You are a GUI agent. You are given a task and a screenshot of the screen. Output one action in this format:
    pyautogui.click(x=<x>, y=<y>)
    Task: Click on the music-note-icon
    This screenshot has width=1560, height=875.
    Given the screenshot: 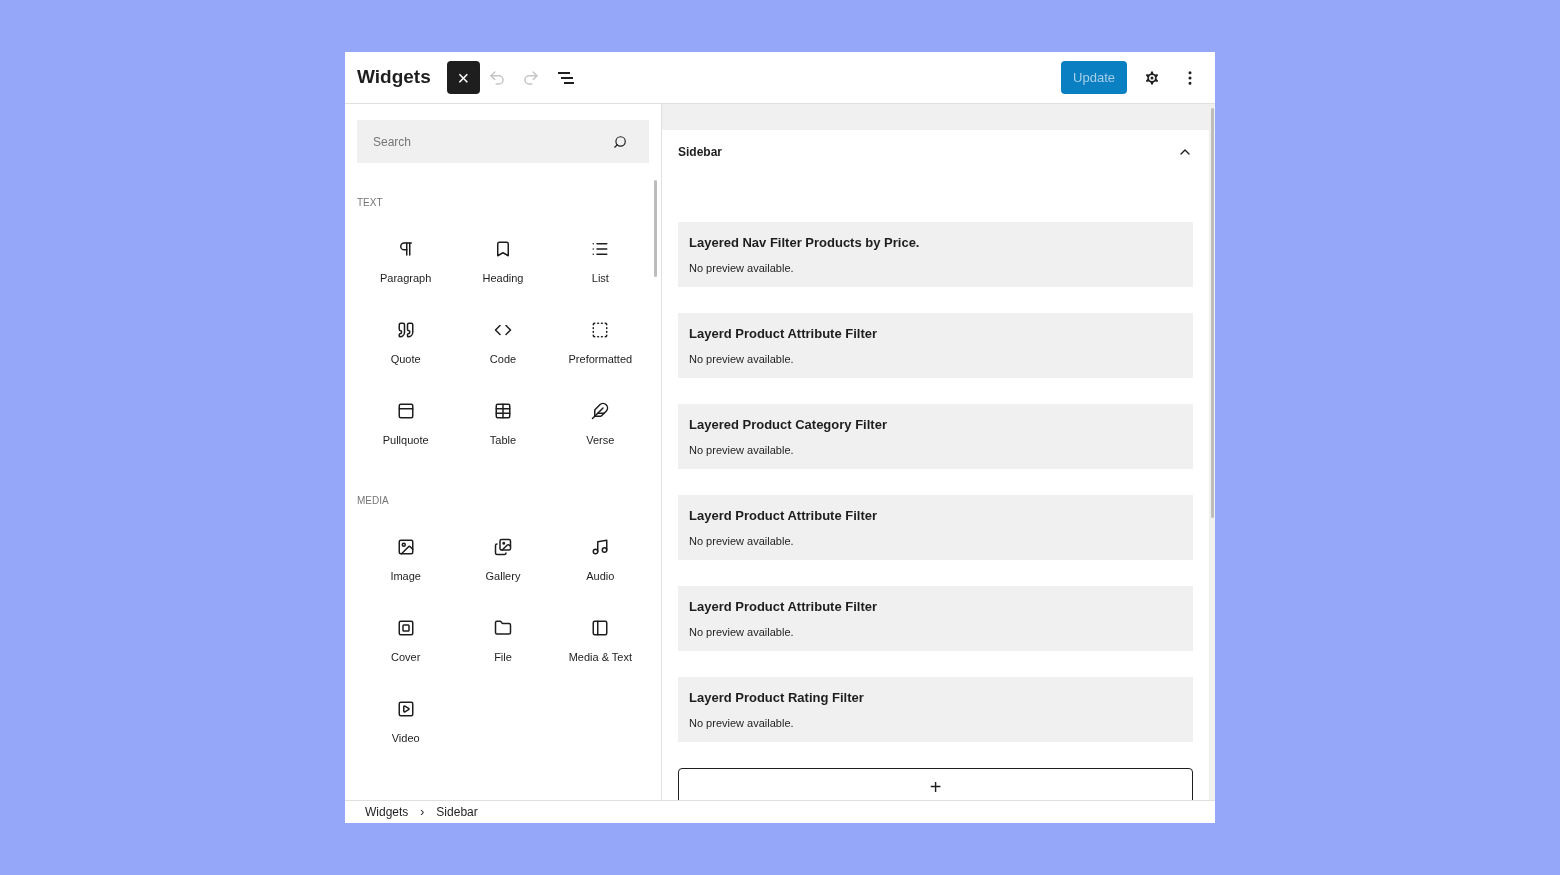 What is the action you would take?
    pyautogui.click(x=600, y=547)
    